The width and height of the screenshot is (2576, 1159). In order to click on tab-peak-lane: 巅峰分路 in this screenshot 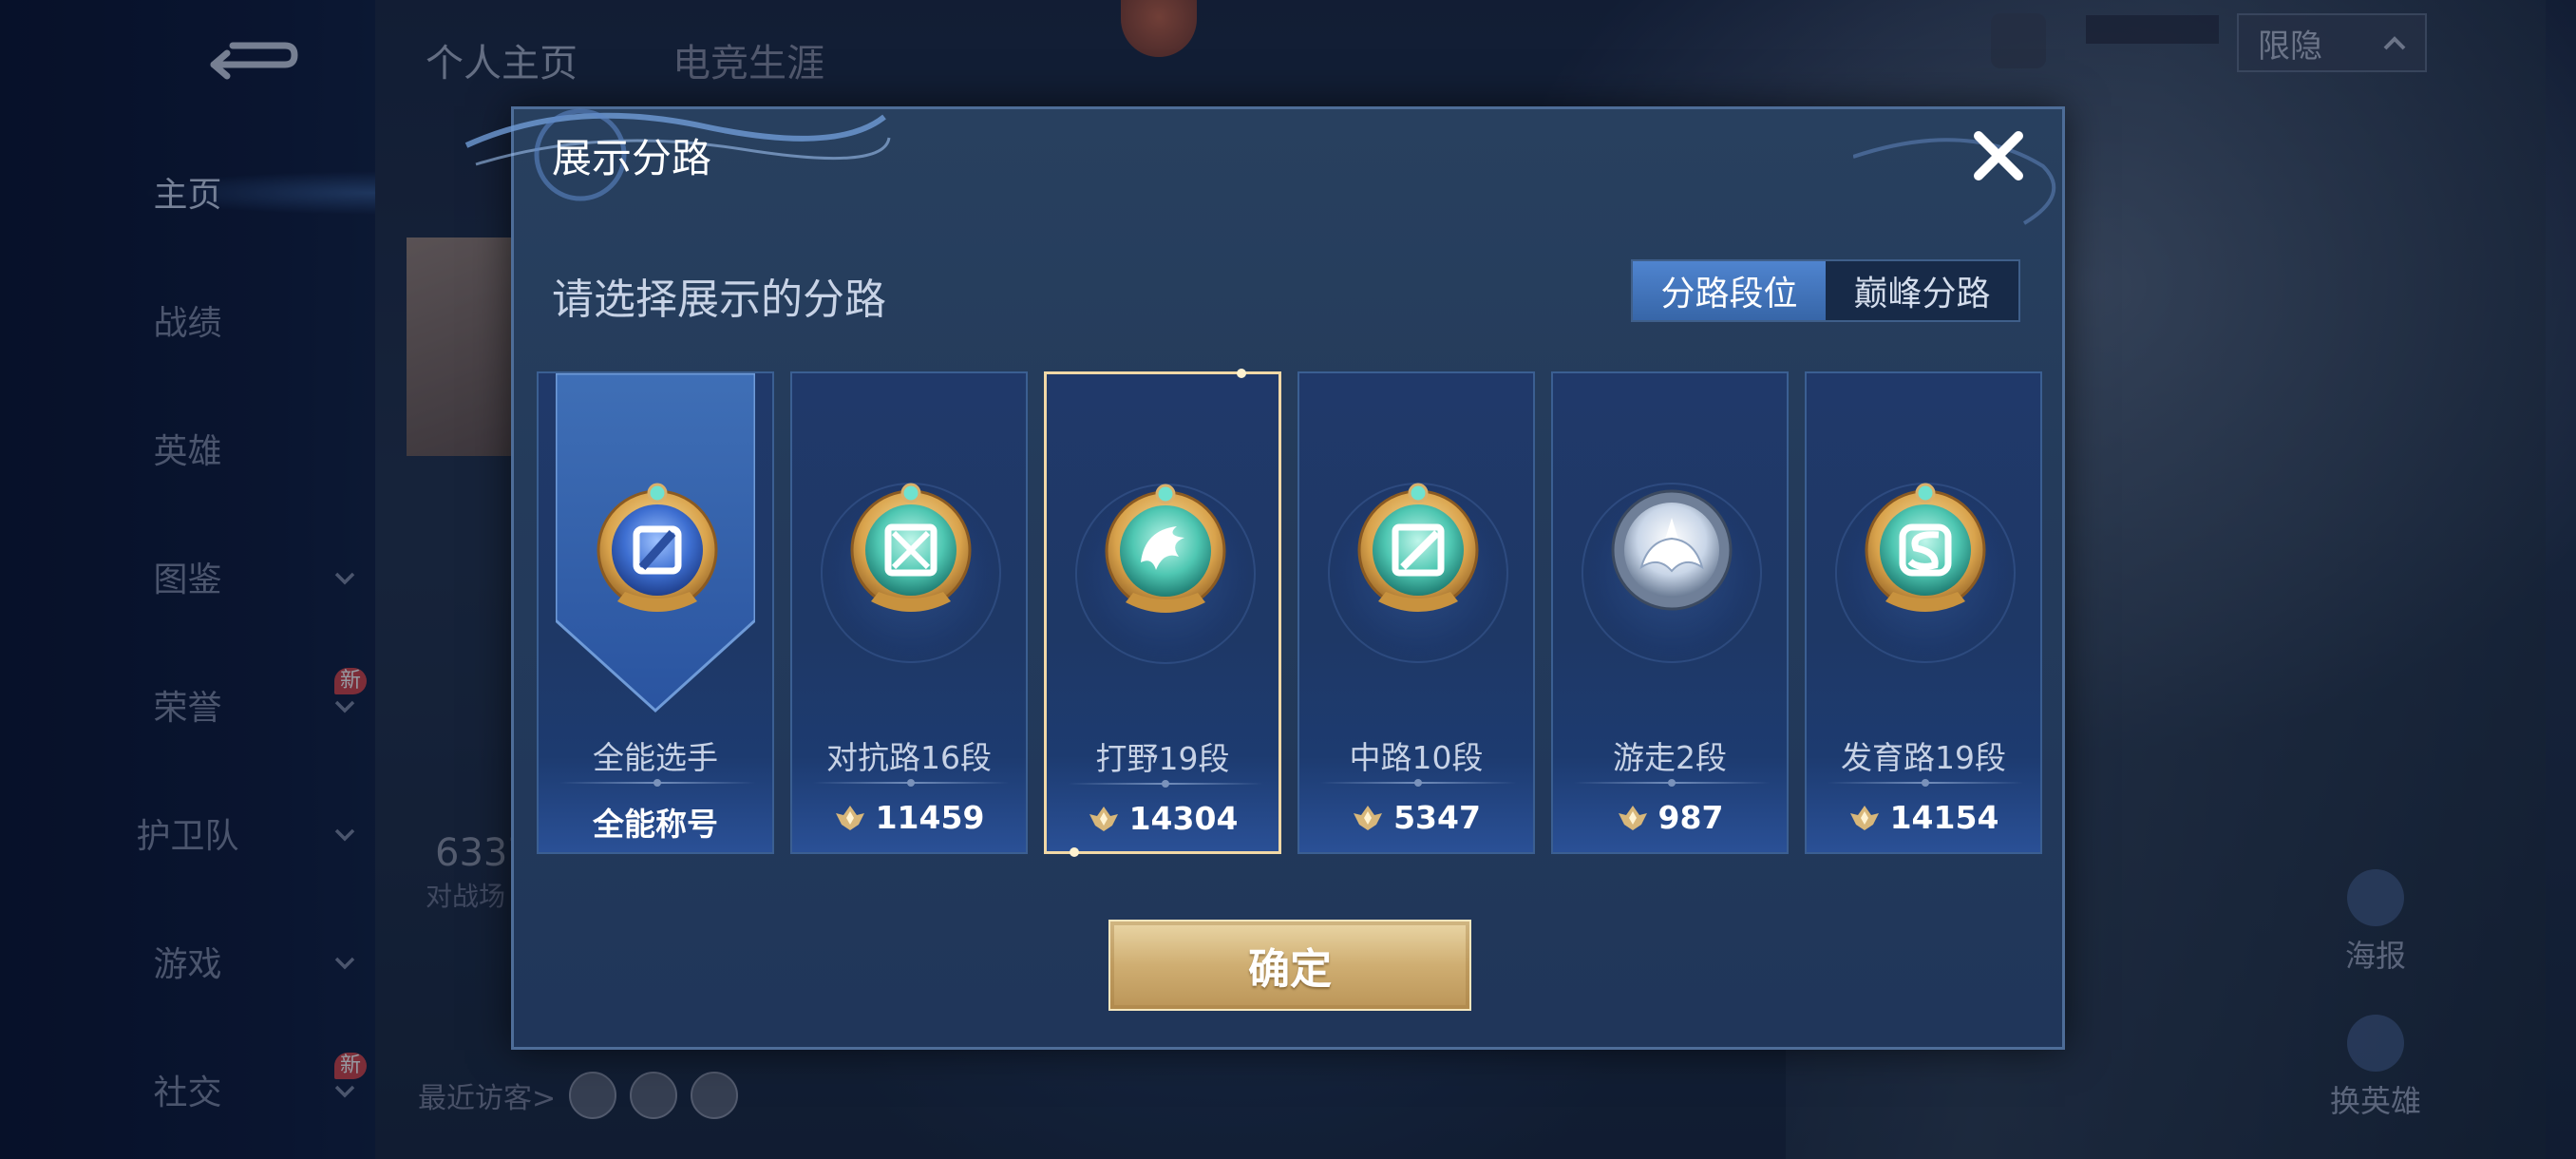, I will do `click(1922, 290)`.